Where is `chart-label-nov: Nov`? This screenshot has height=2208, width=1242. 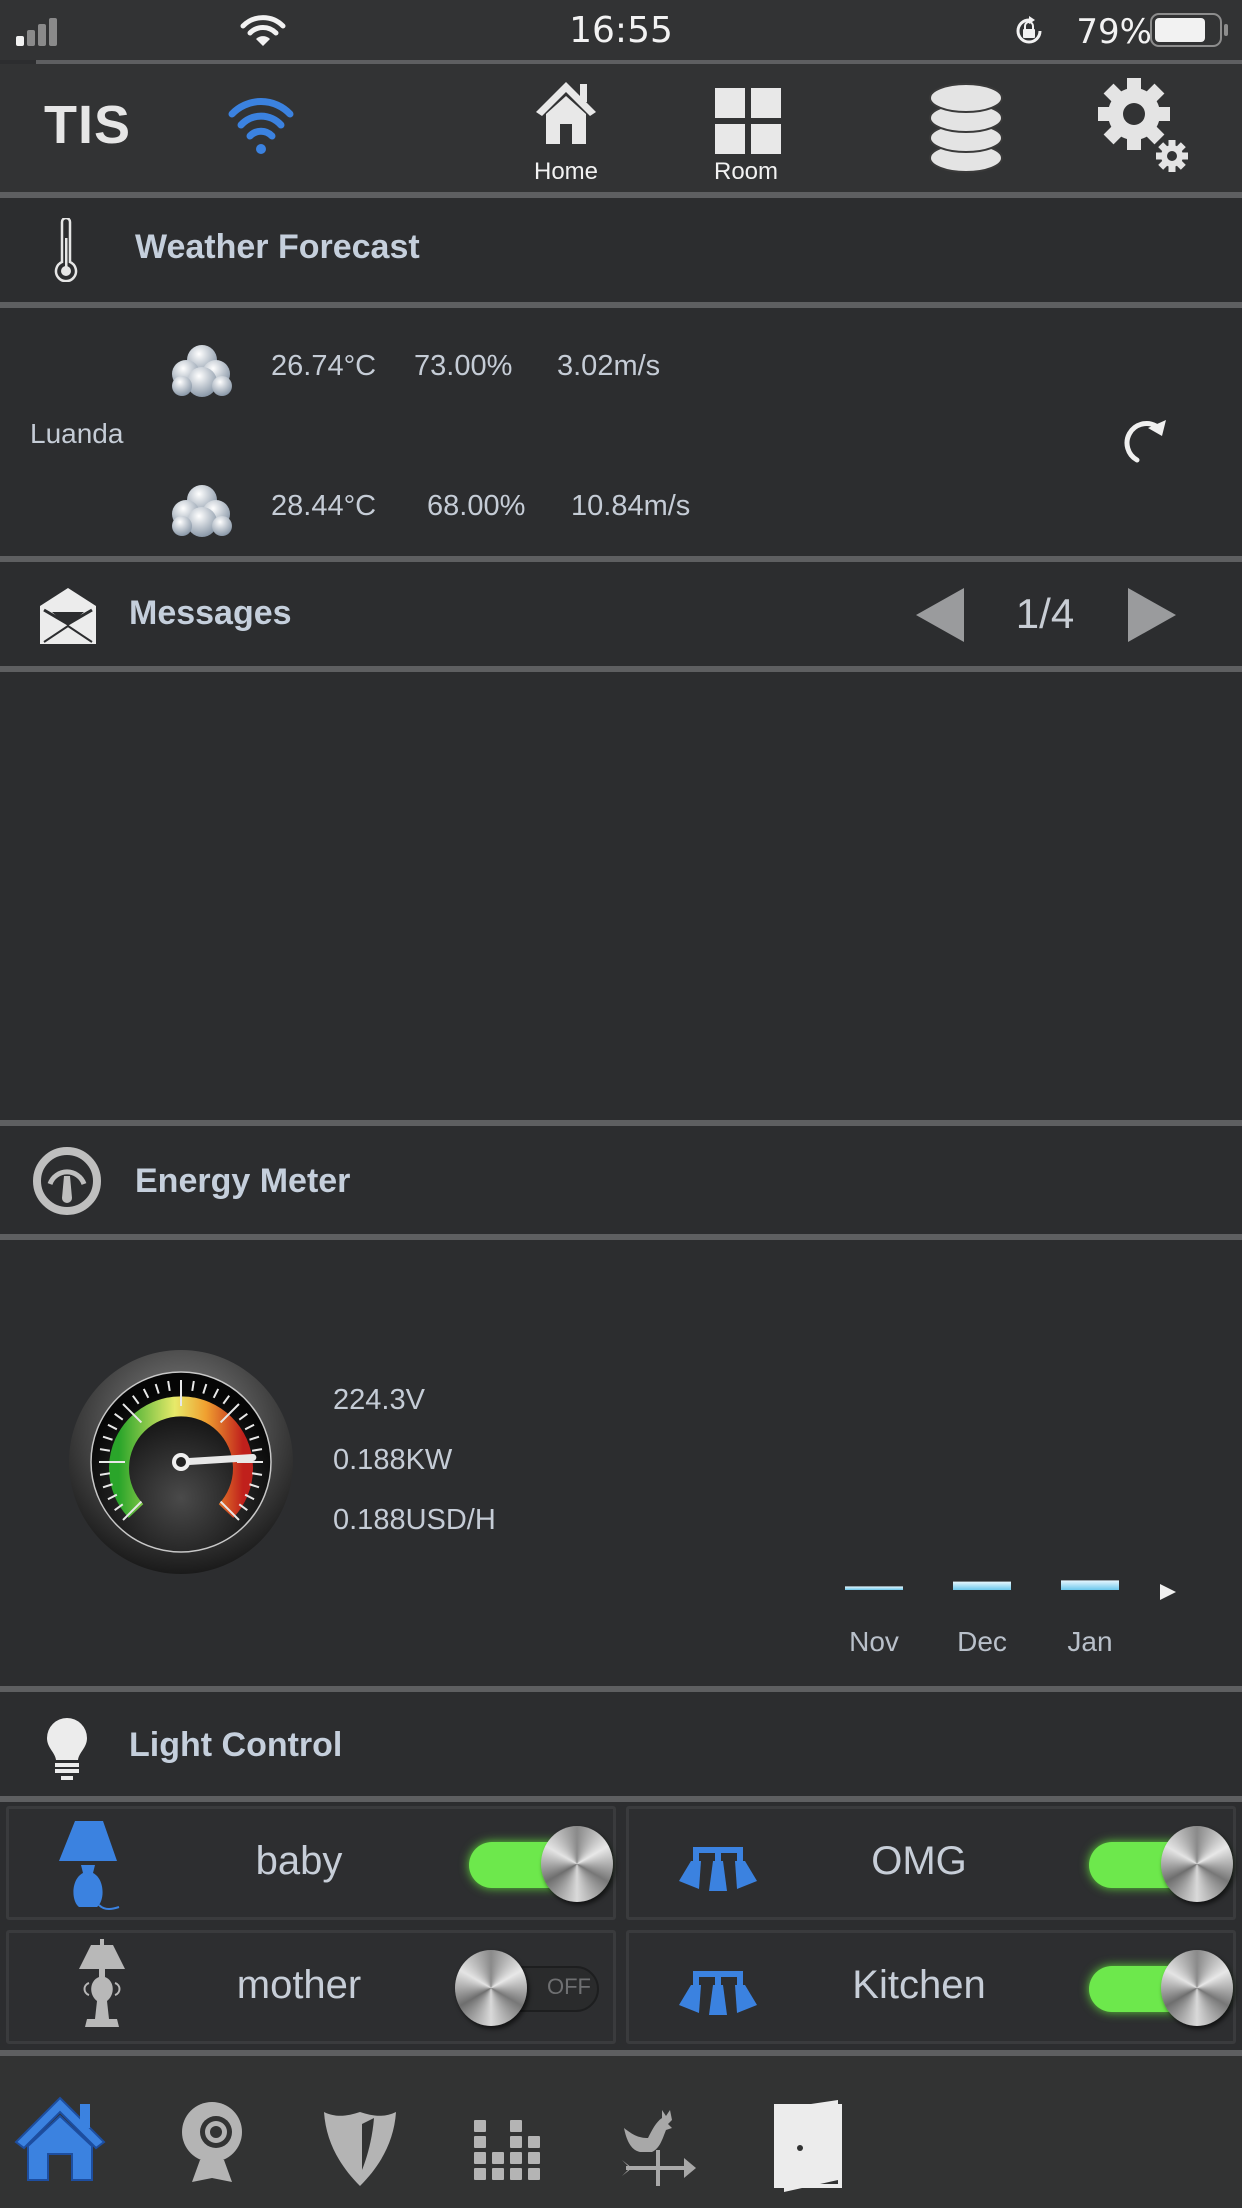 chart-label-nov: Nov is located at coordinates (874, 1641).